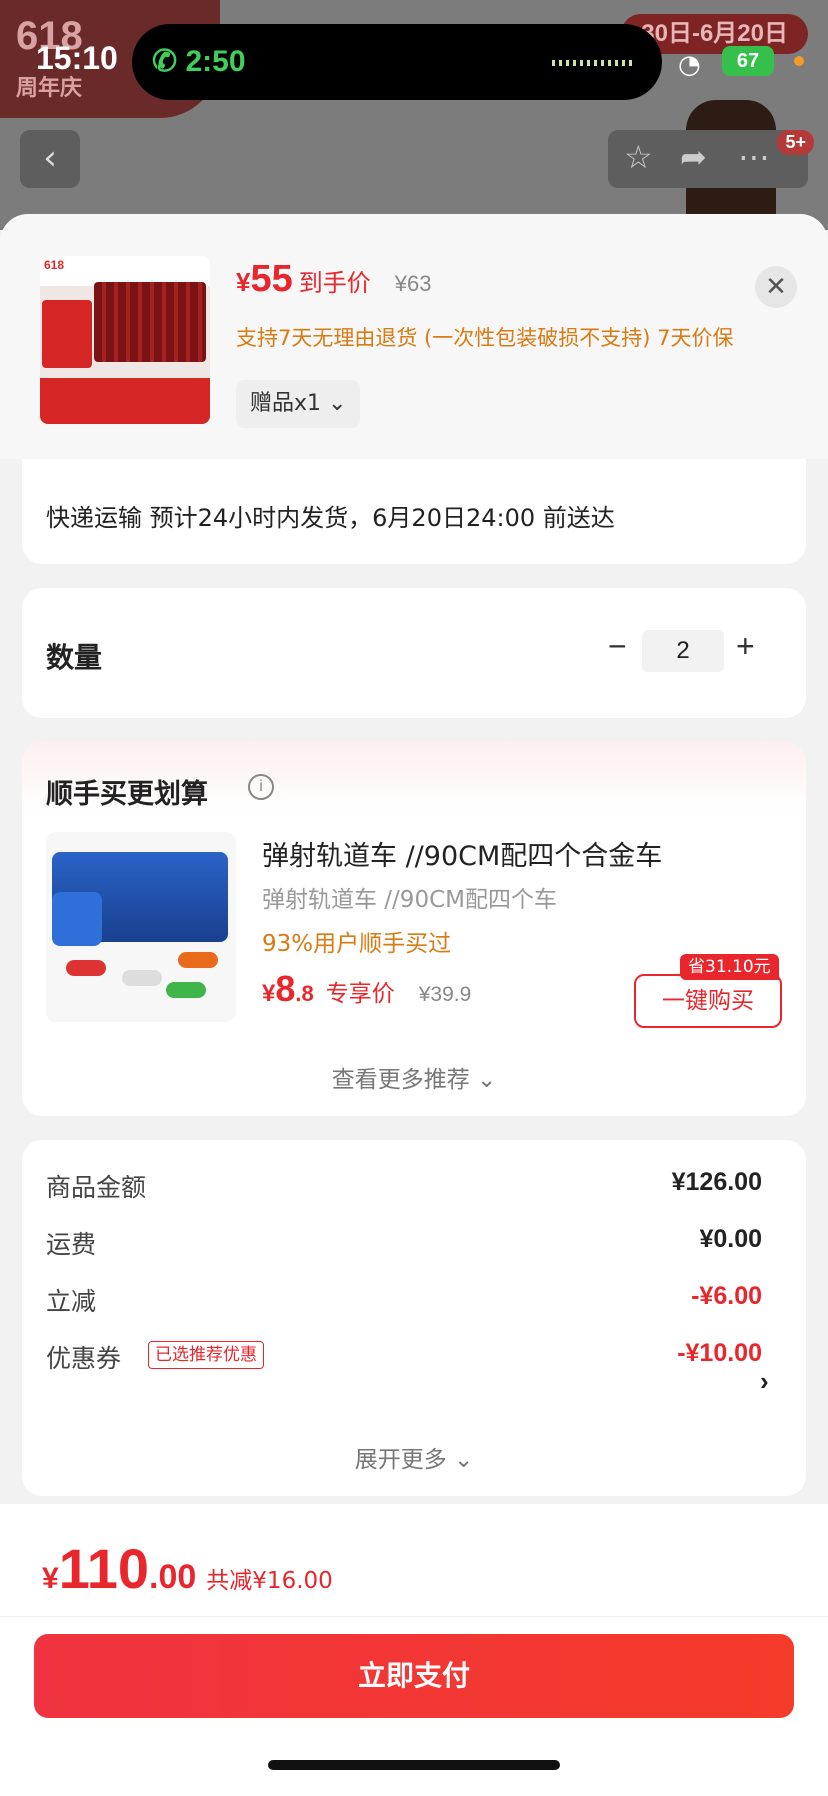  I want to click on more-icon: ⋯, so click(754, 157).